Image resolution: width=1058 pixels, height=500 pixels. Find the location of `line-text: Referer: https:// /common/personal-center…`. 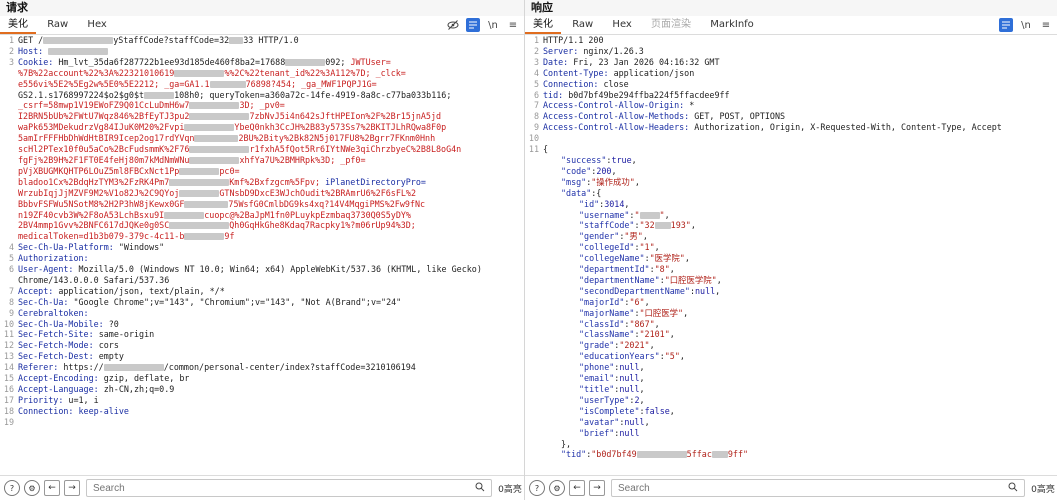

line-text: Referer: https:// /common/personal-center… is located at coordinates (217, 367).